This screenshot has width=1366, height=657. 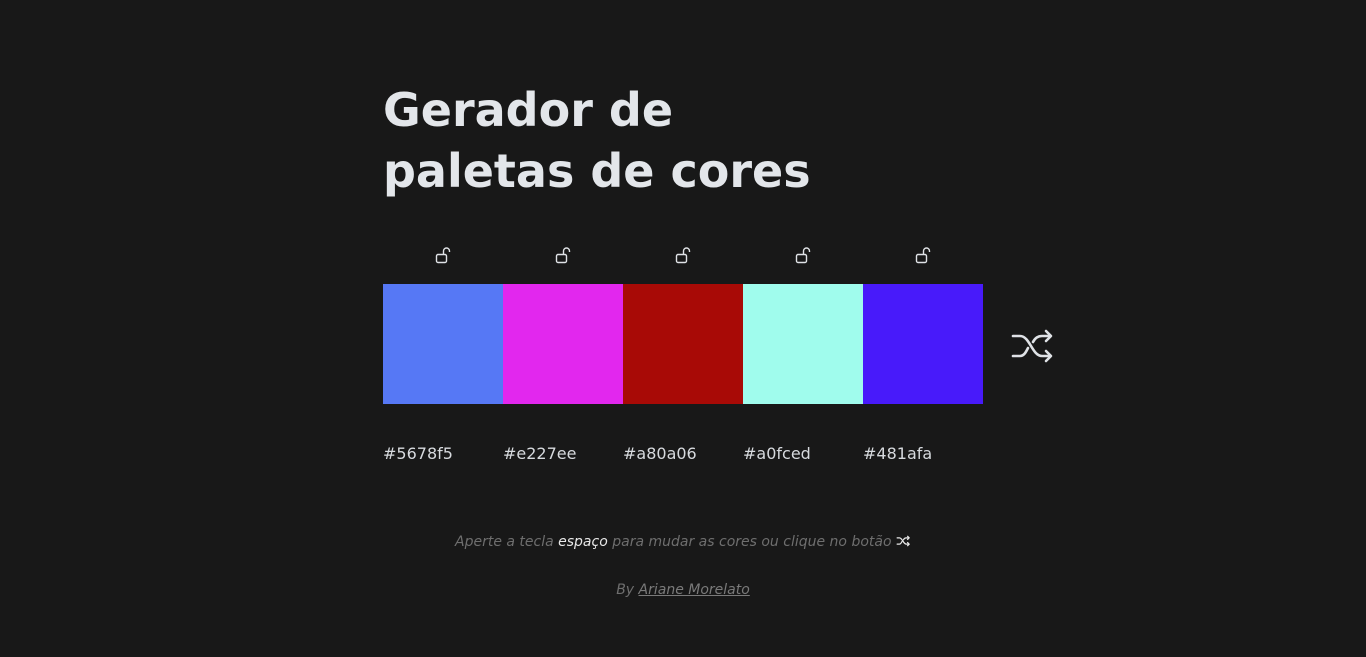 What do you see at coordinates (563, 454) in the screenshot?
I see `color-hex-label: #e227ee` at bounding box center [563, 454].